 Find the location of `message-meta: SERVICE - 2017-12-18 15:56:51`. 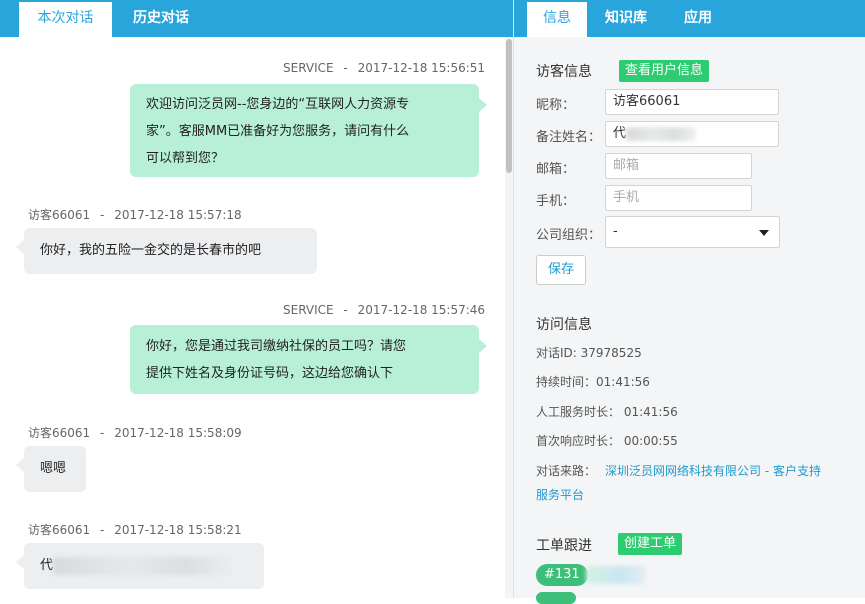

message-meta: SERVICE - 2017-12-18 15:56:51 is located at coordinates (384, 68).